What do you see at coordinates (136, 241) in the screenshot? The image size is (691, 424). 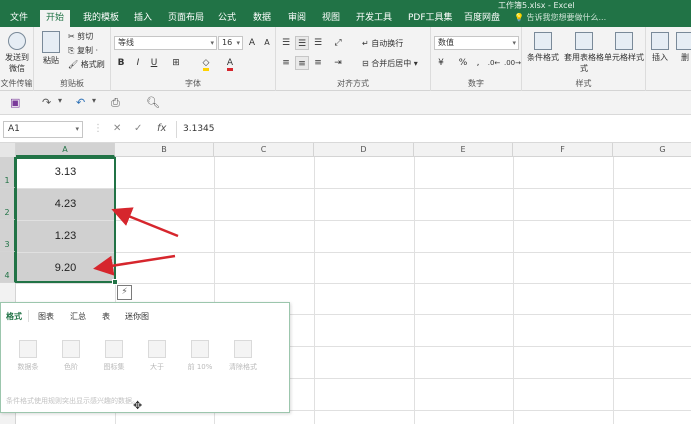 I see `annotation-arrows` at bounding box center [136, 241].